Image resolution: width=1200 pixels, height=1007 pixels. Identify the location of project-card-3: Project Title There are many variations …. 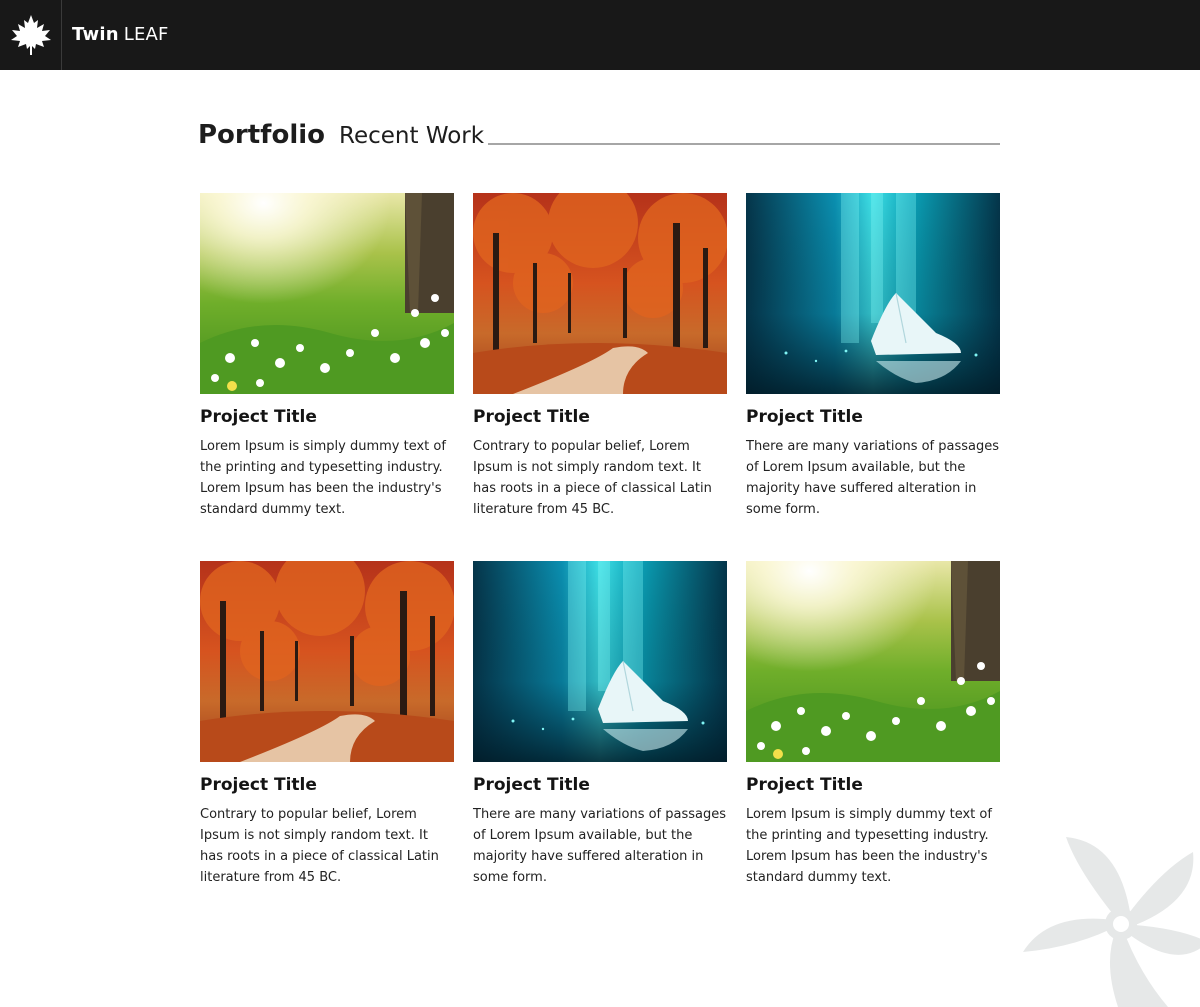
(873, 356).